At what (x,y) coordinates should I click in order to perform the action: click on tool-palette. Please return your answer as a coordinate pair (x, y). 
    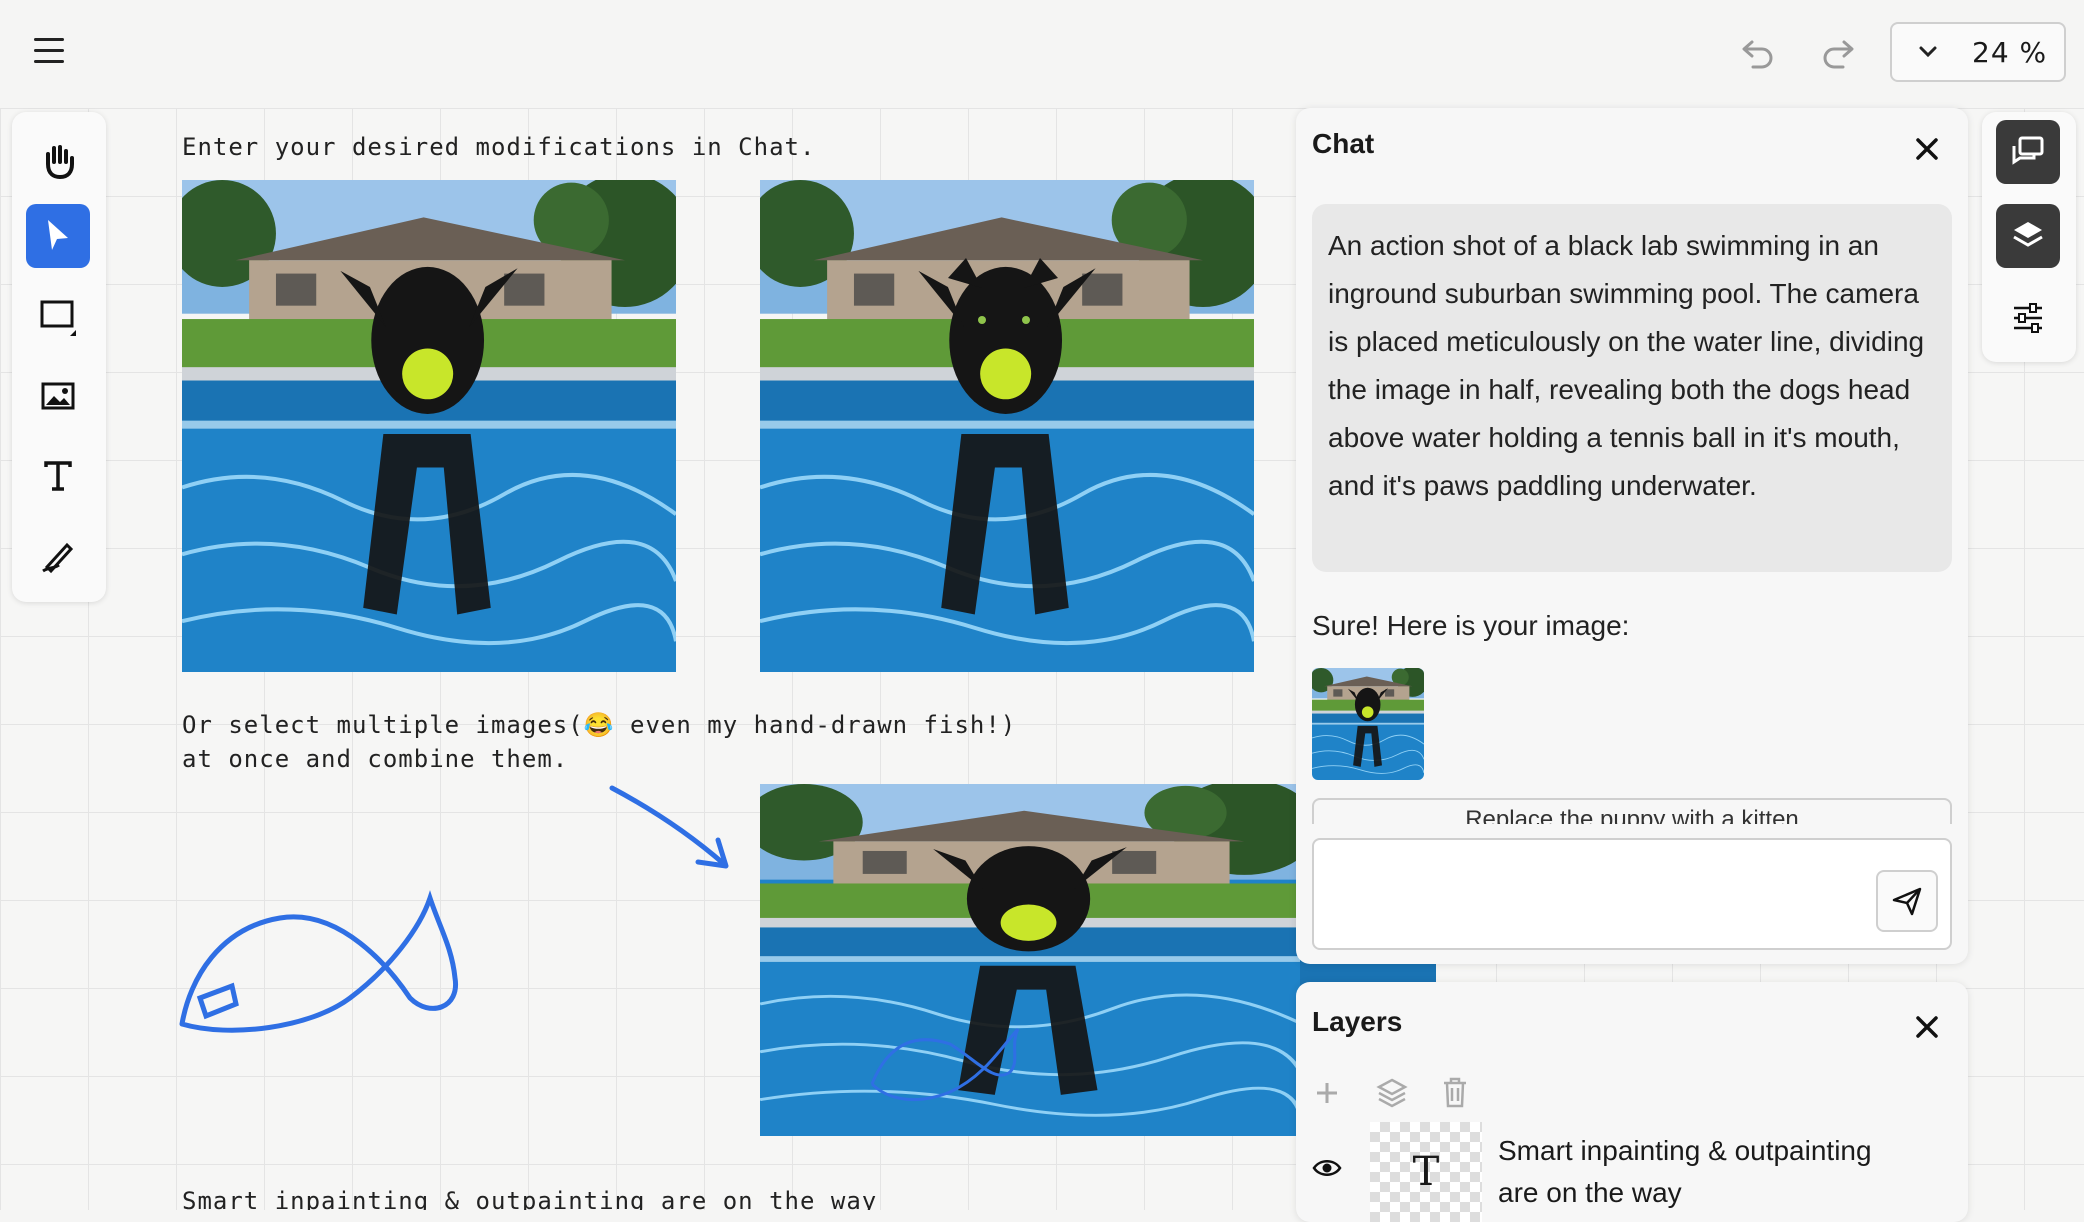
    Looking at the image, I should click on (59, 357).